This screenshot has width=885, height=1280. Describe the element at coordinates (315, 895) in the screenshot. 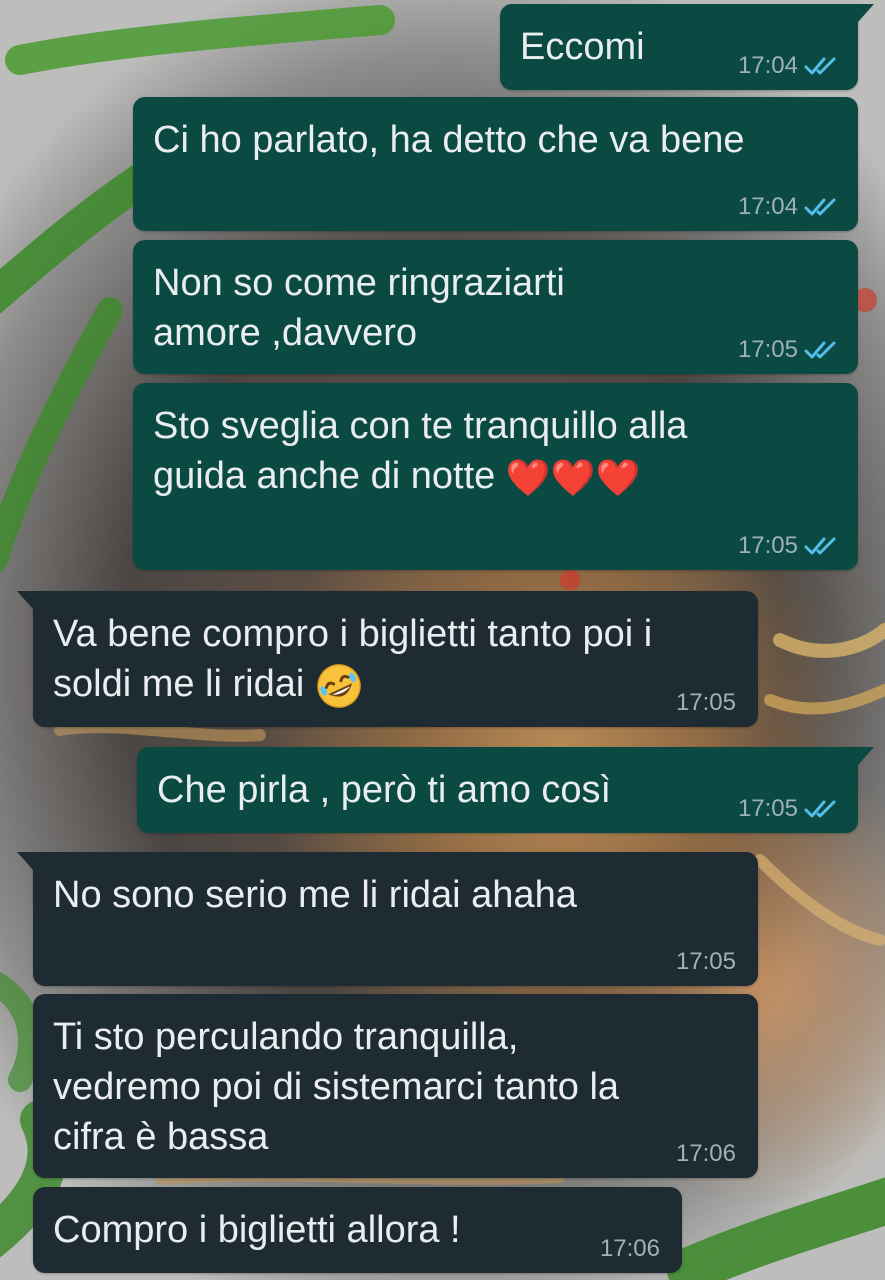

I see `message-text: No sono serio me li ridai ahaha` at that location.